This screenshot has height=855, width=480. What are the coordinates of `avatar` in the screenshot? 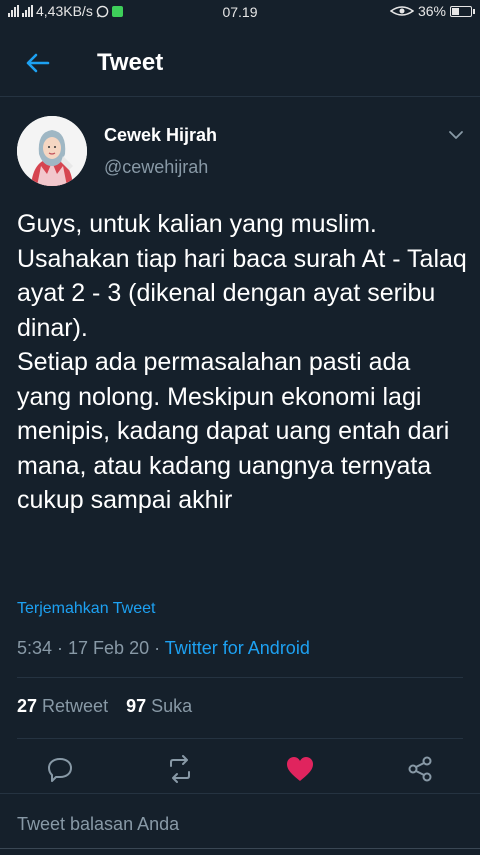 It's located at (52, 151).